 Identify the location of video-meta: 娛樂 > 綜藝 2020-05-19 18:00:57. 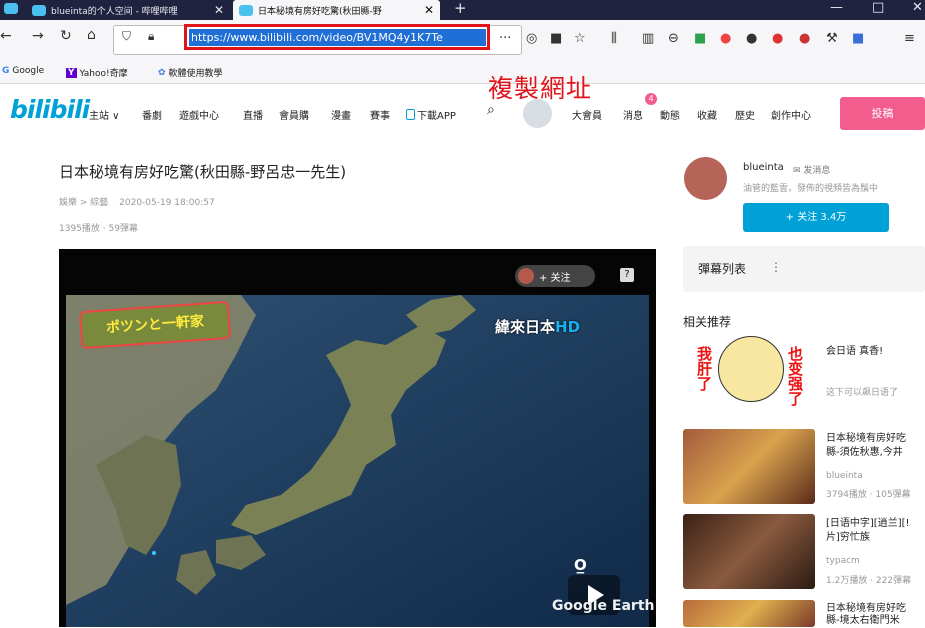
(137, 201).